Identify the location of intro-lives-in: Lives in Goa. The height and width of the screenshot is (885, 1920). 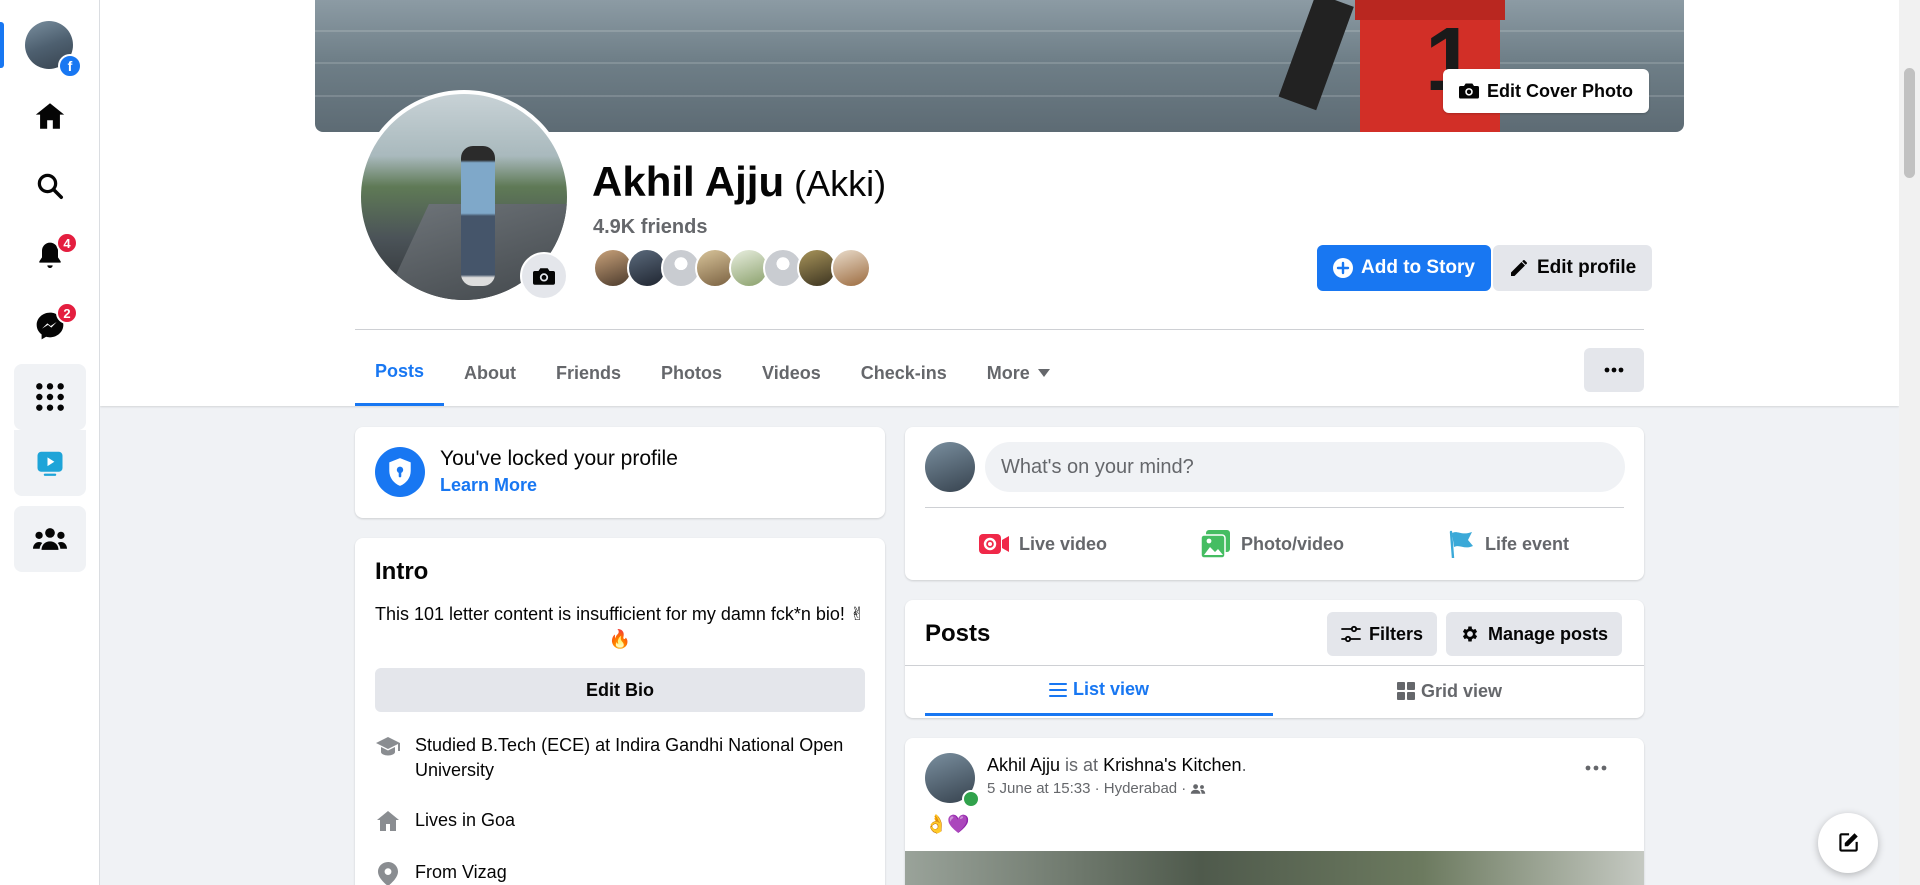
(445, 820).